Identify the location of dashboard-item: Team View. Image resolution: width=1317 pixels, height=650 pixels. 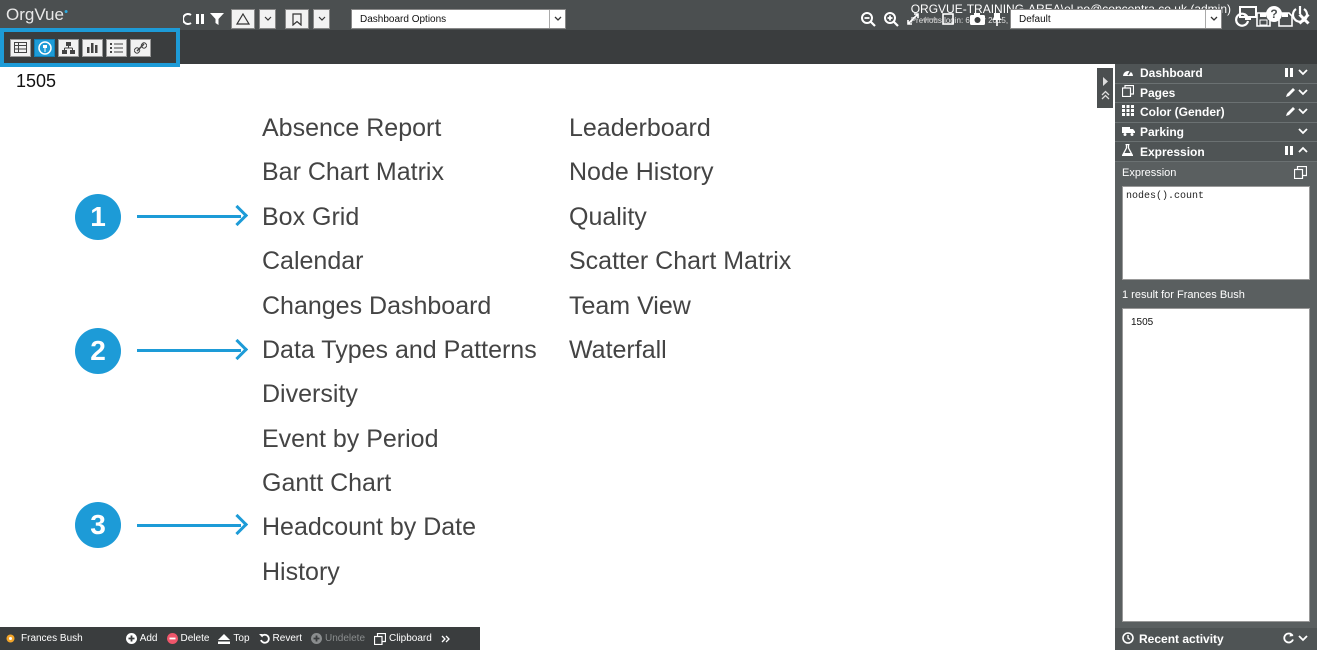
(630, 306).